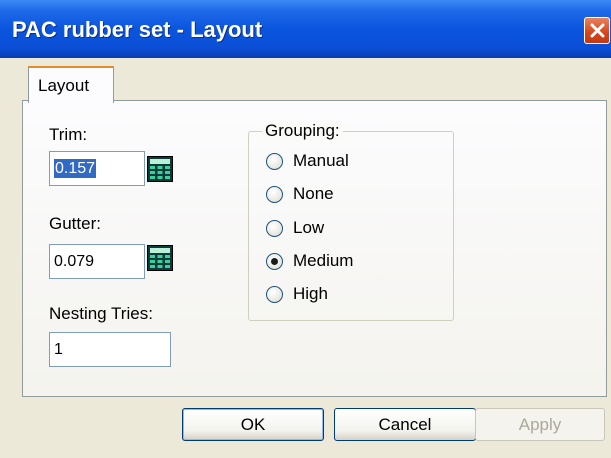 The image size is (611, 458). What do you see at coordinates (68, 134) in the screenshot?
I see `trim-label: Trim:` at bounding box center [68, 134].